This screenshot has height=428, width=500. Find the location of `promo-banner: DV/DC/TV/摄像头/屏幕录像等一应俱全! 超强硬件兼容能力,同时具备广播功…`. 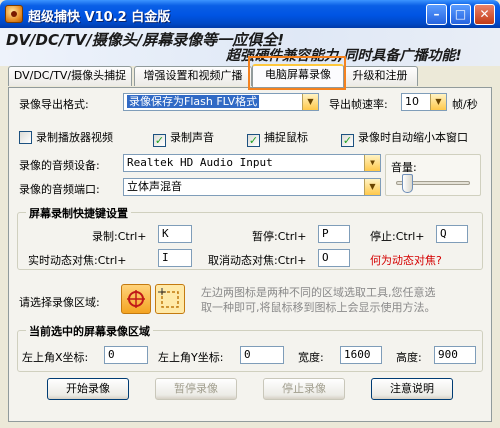

promo-banner: DV/DC/TV/摄像头/屏幕录像等一应俱全! 超强硬件兼容能力,同时具备广播功… is located at coordinates (250, 47).